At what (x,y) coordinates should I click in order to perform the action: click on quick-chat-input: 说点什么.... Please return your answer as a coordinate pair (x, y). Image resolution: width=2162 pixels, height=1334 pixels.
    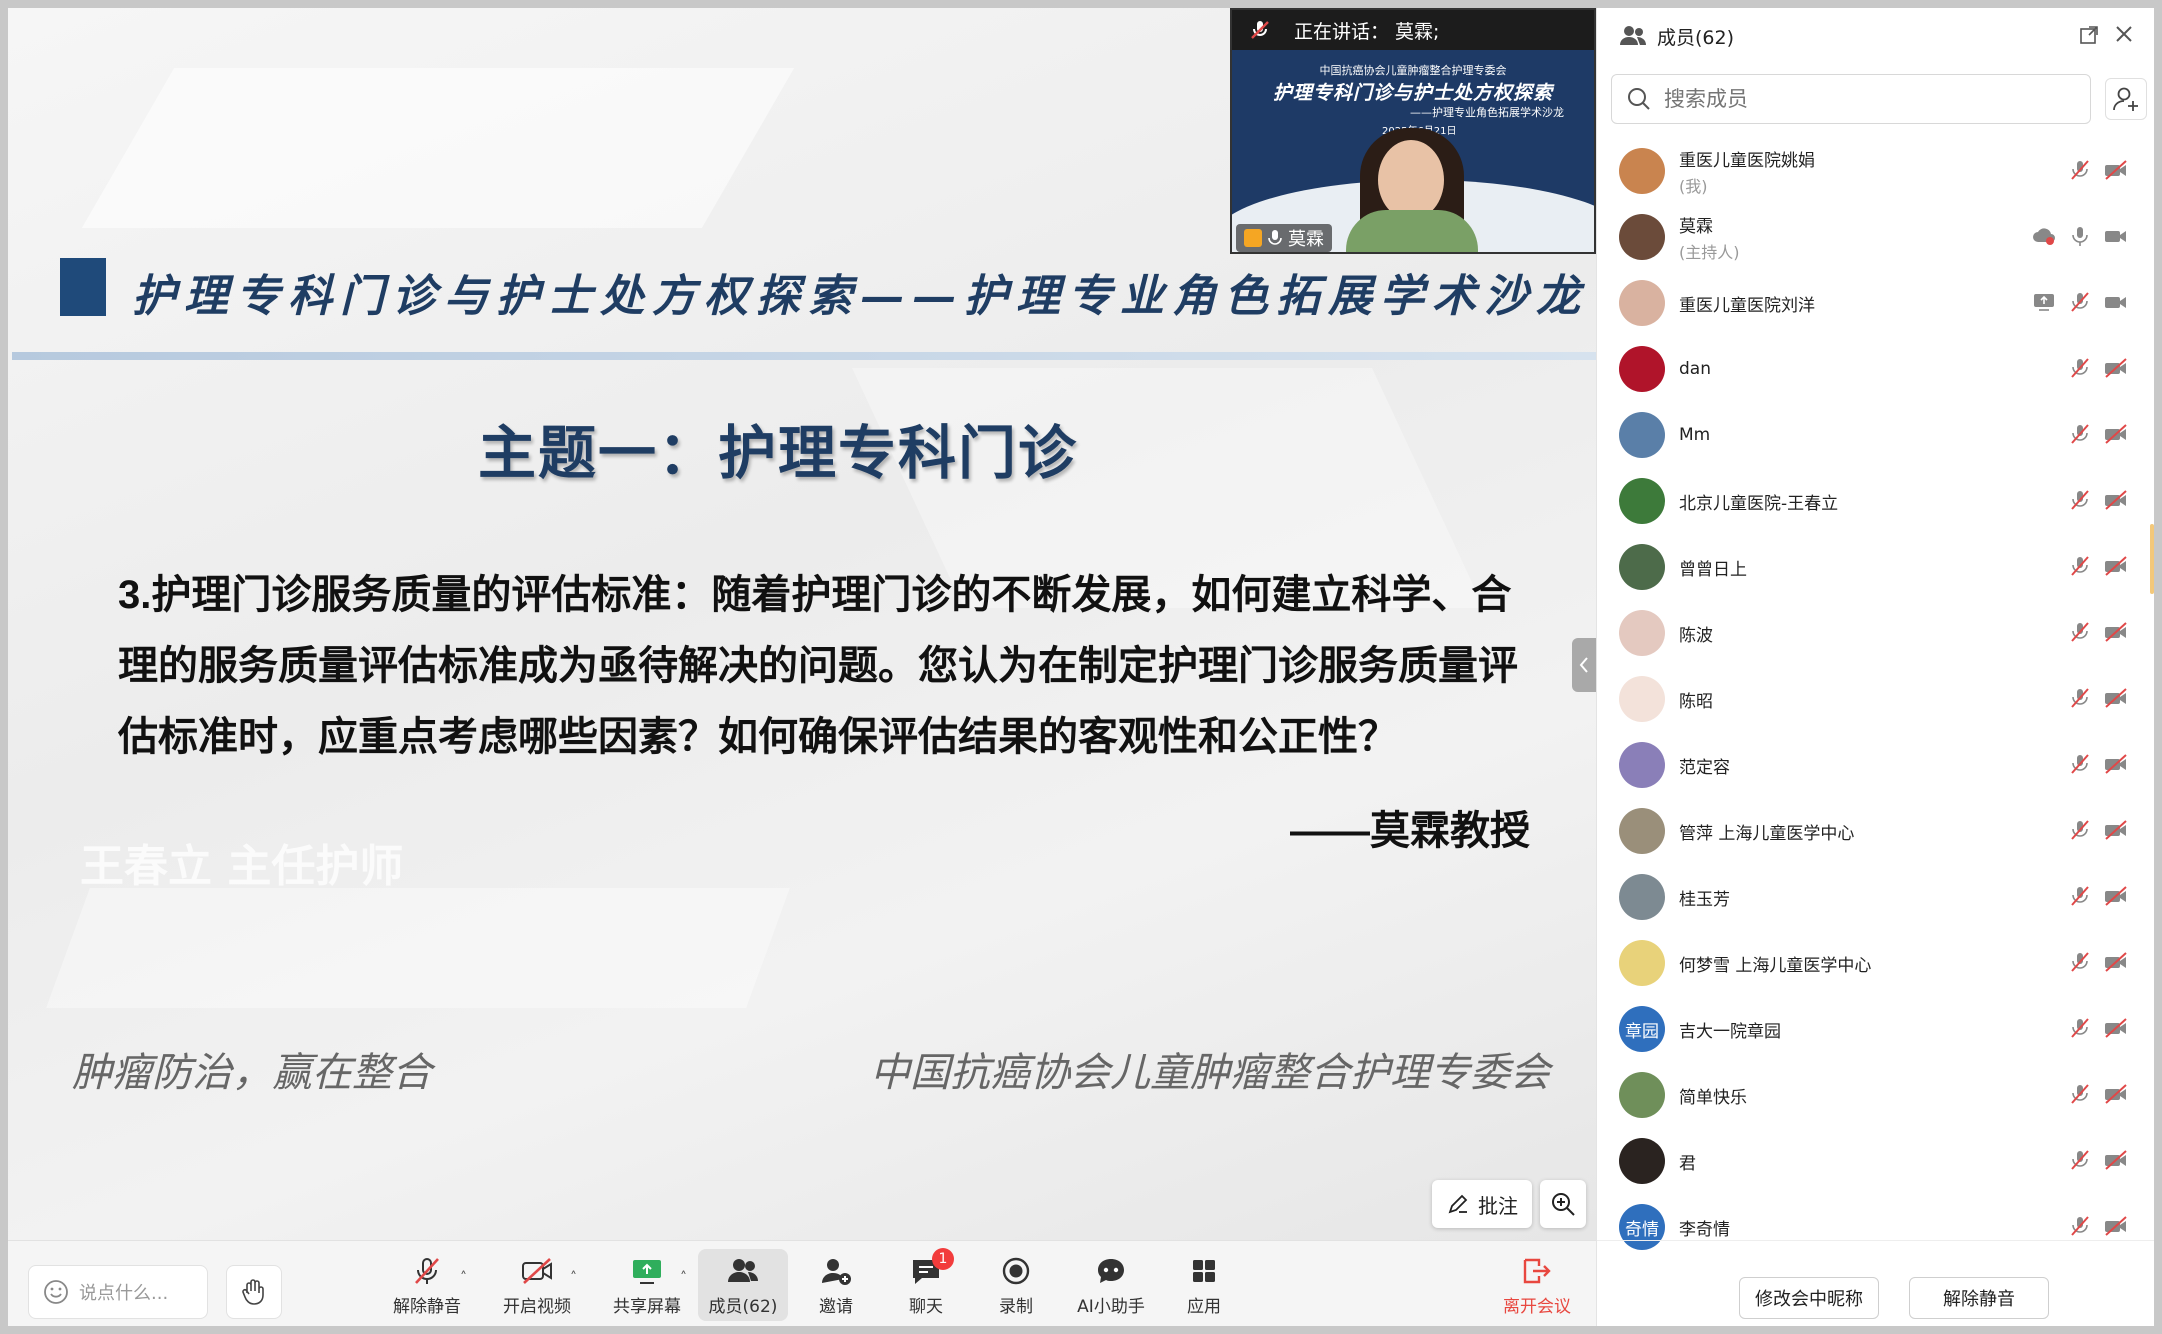
    Looking at the image, I should click on (118, 1292).